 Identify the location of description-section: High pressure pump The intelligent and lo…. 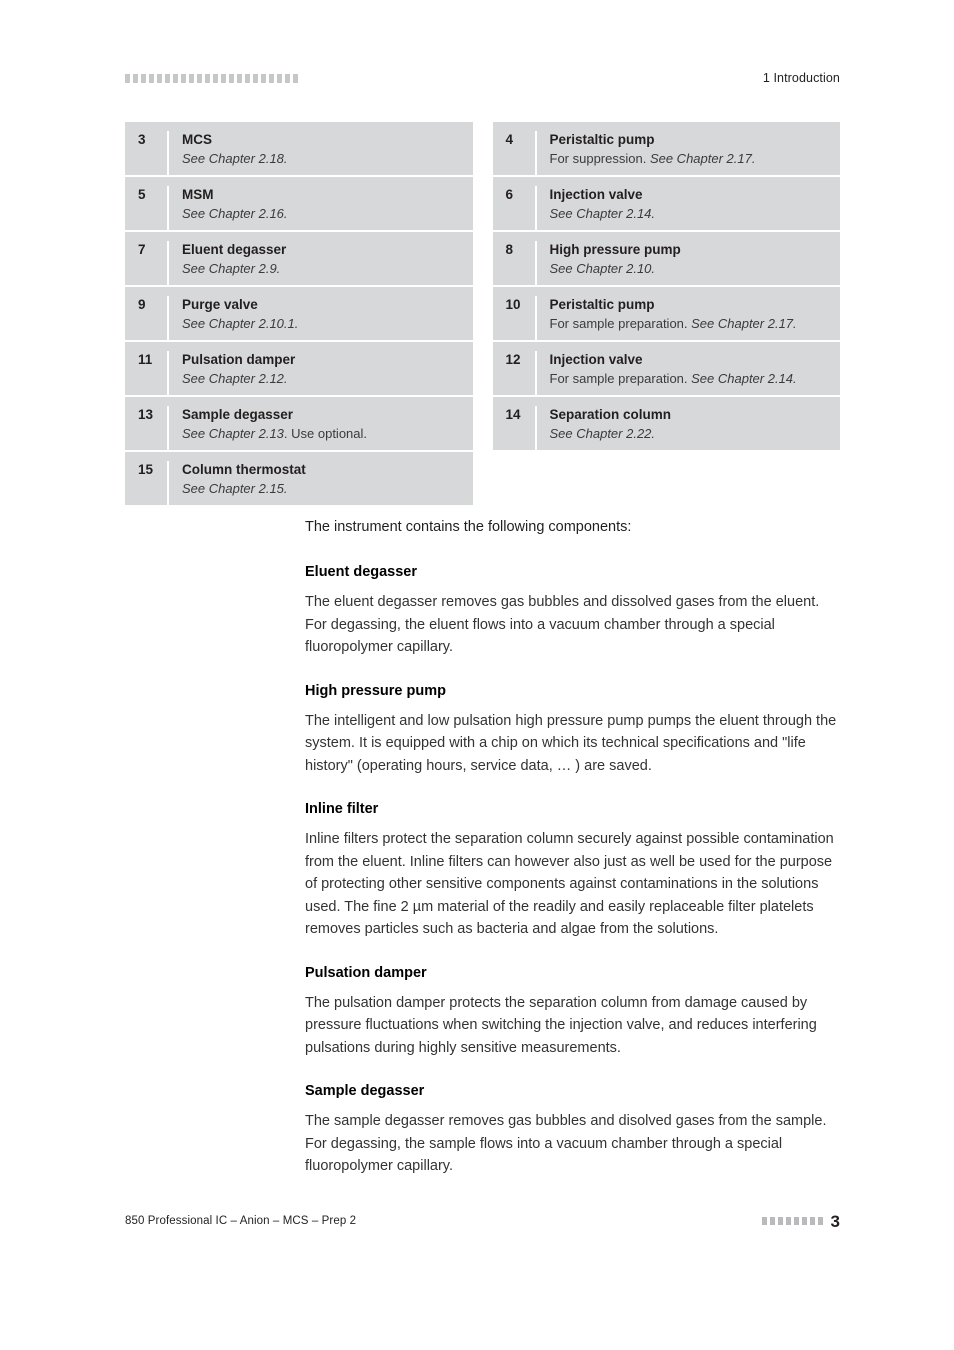
(572, 729).